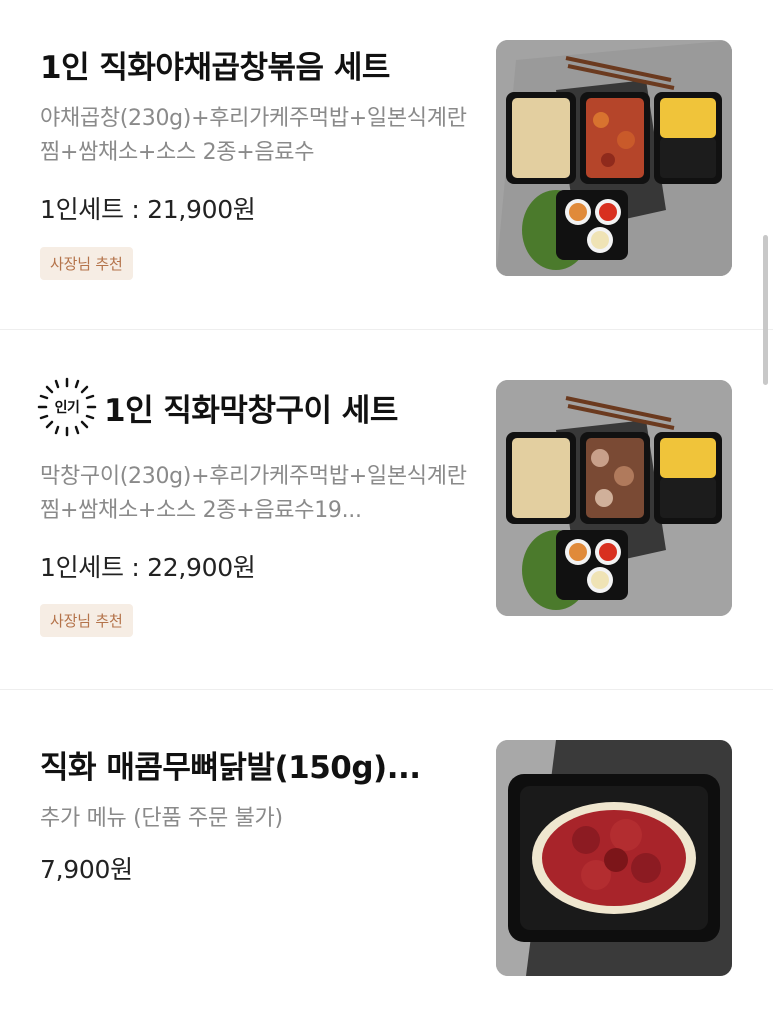 This screenshot has height=1022, width=773. I want to click on menu-item-title: 1인 직화야채곱창볶음 세트, so click(215, 68).